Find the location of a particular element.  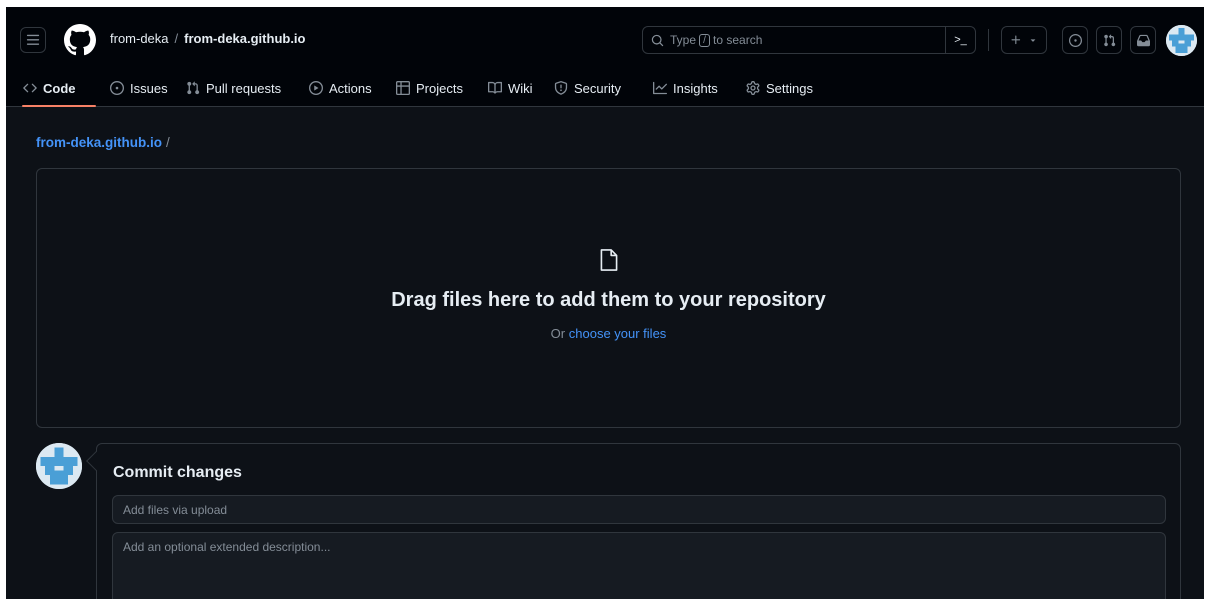

tab-settings: Settings is located at coordinates (779, 88).